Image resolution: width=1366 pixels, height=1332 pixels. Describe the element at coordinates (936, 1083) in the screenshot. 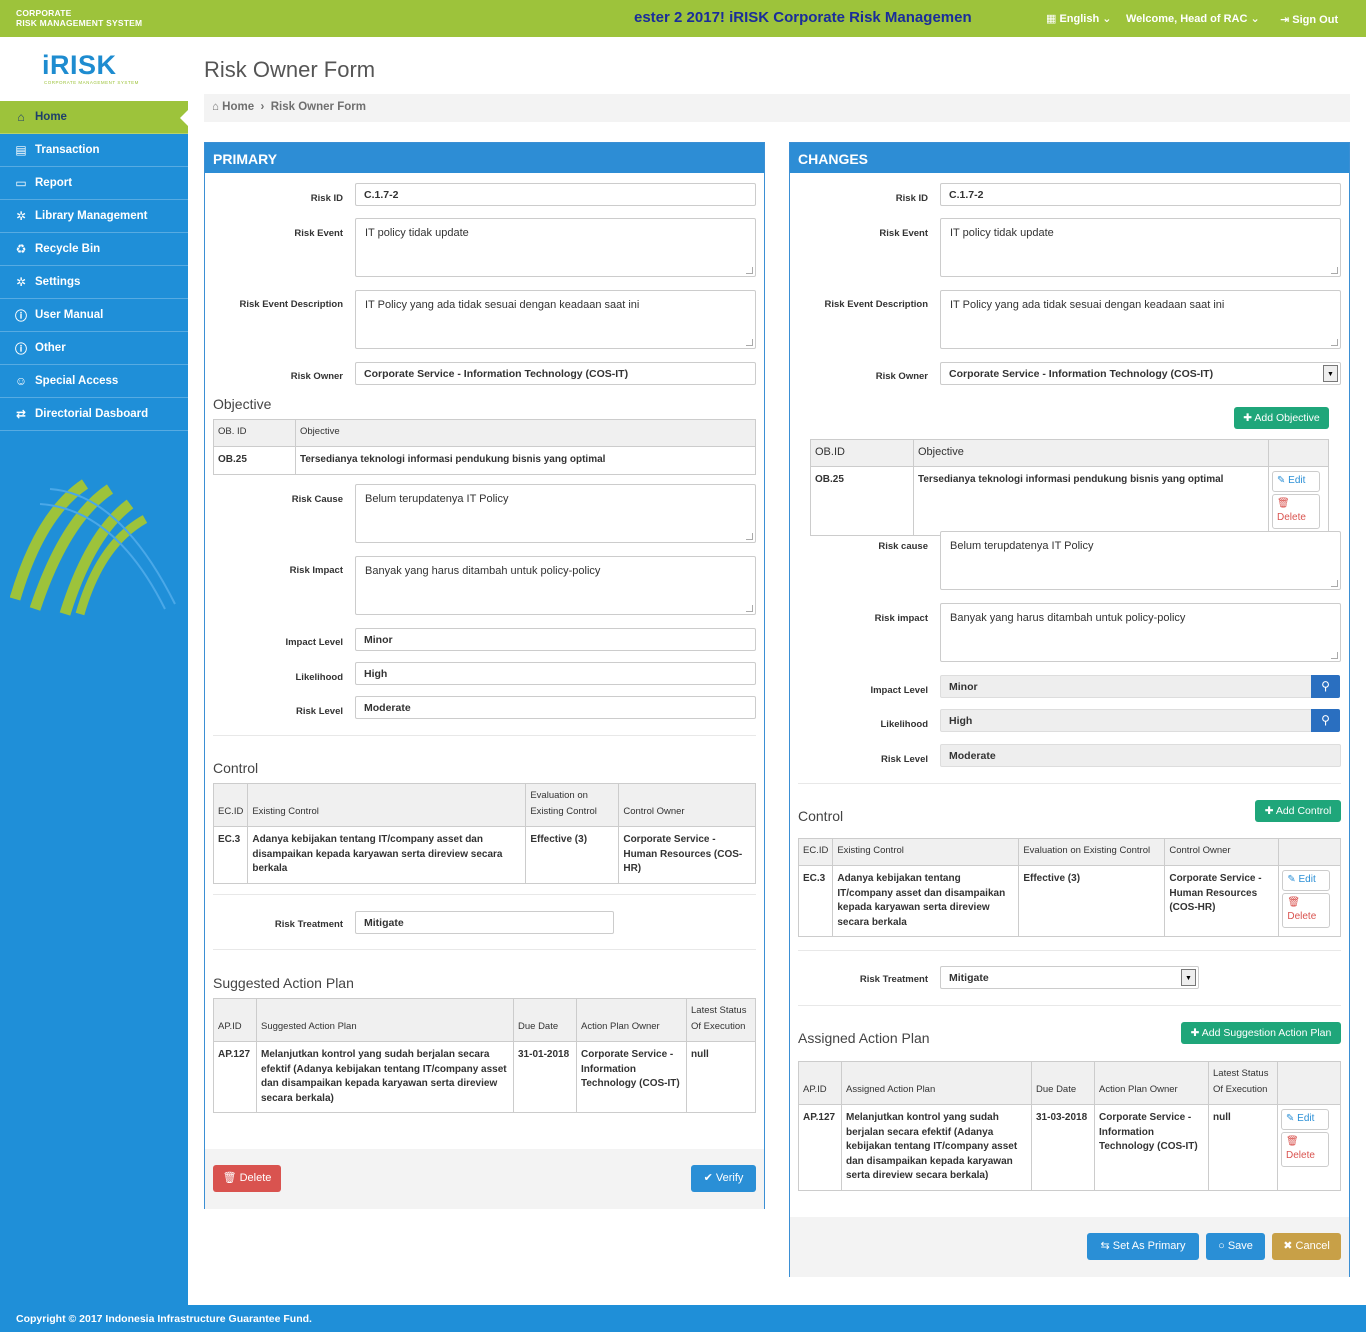

I see `column-header: Assigned Action Plan` at that location.